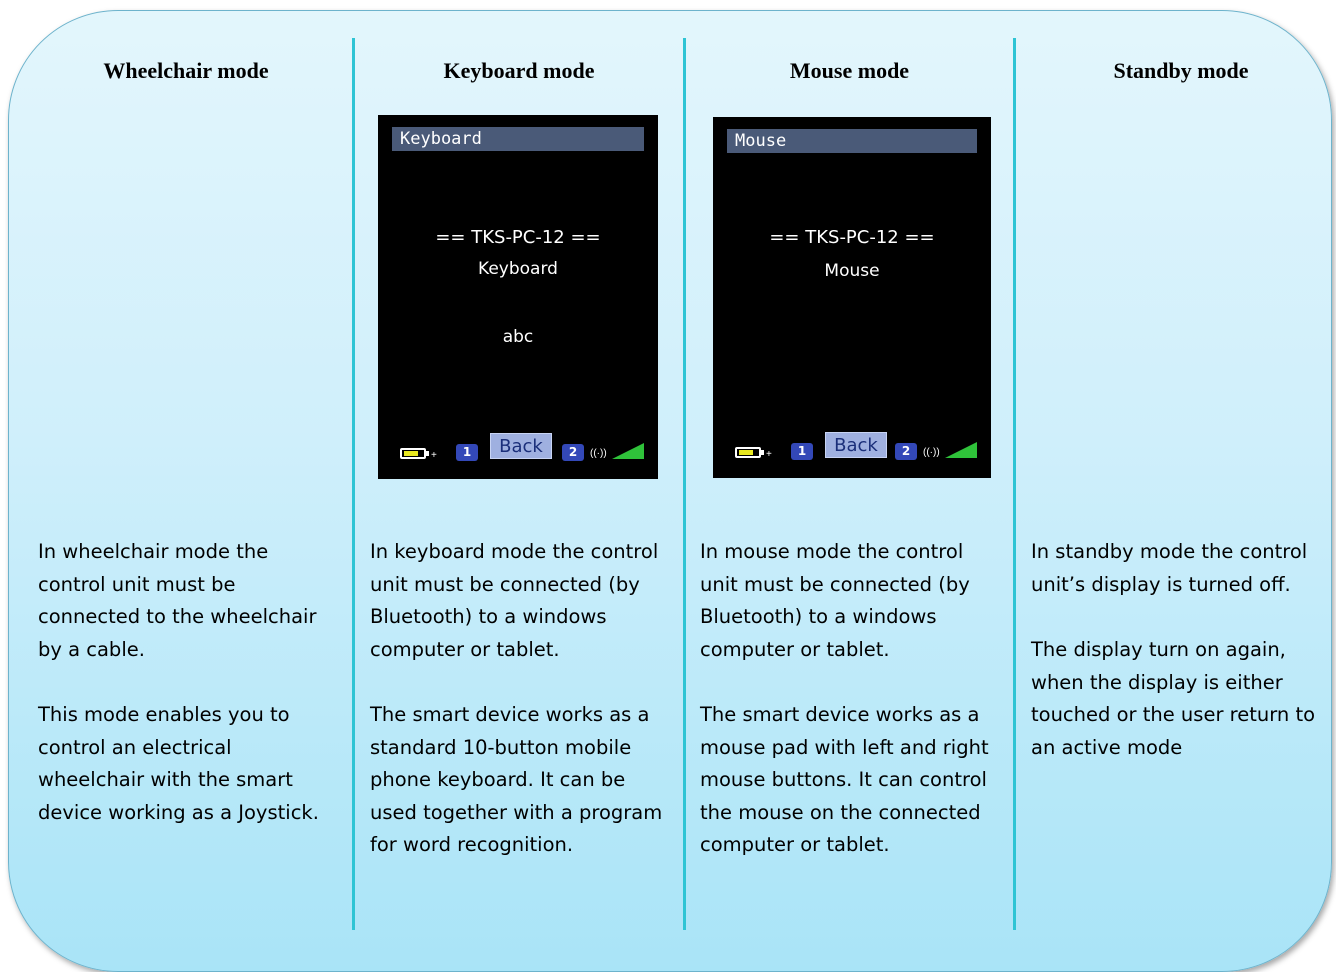 Image resolution: width=1336 pixels, height=972 pixels. Describe the element at coordinates (186, 70) in the screenshot. I see `wheelchair-mode-title: Wheelchair mode` at that location.